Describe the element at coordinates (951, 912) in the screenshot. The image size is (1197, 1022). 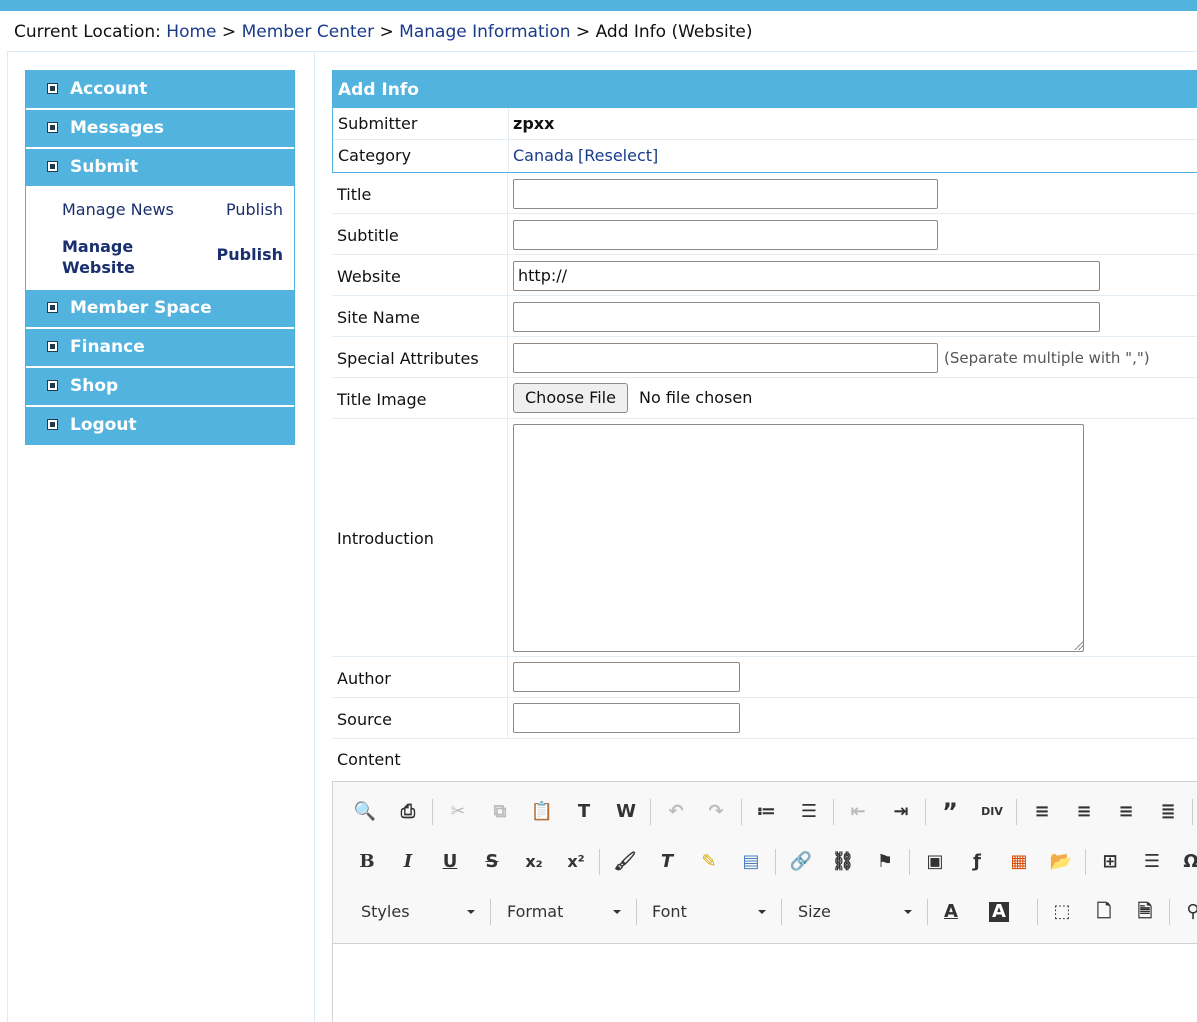
I see `text-color-icon: A` at that location.